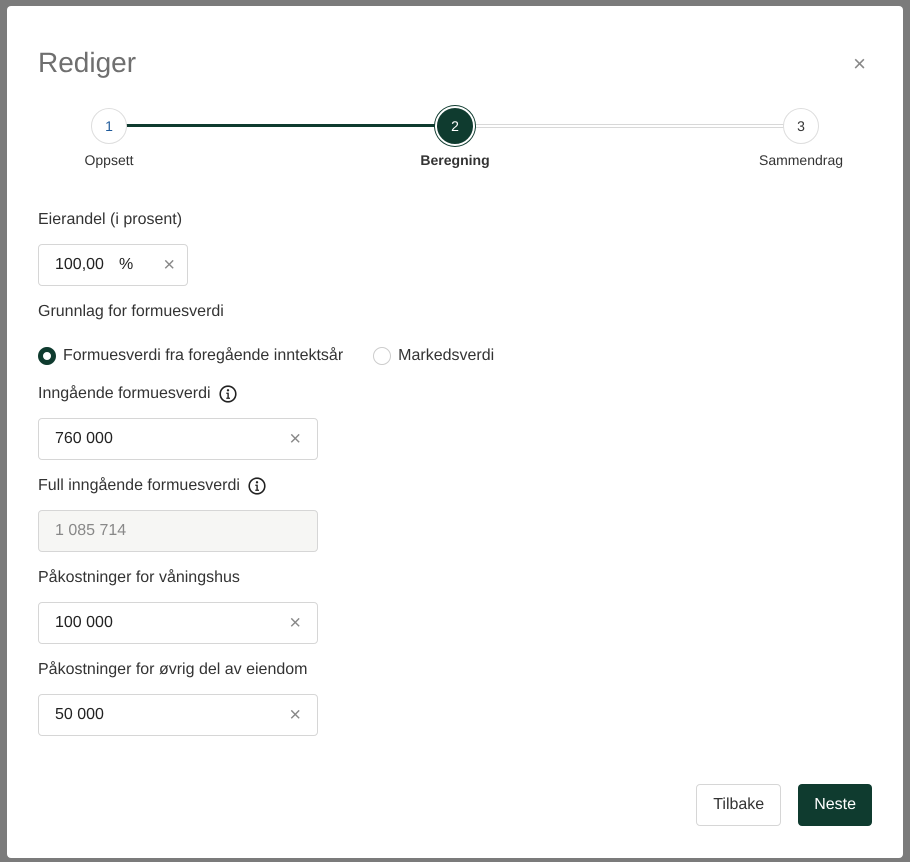  Describe the element at coordinates (191, 356) in the screenshot. I see `radio-option: Formuesverdi fra foregående inntektsår` at that location.